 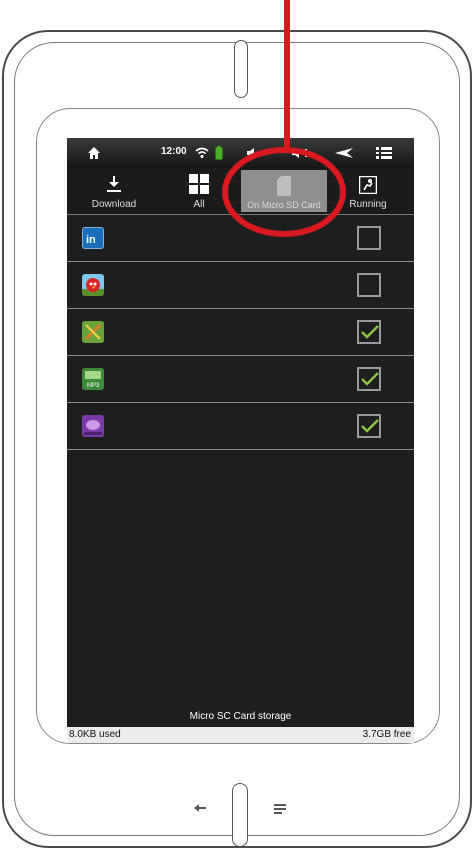 I want to click on green-app-icon, so click(x=93, y=332).